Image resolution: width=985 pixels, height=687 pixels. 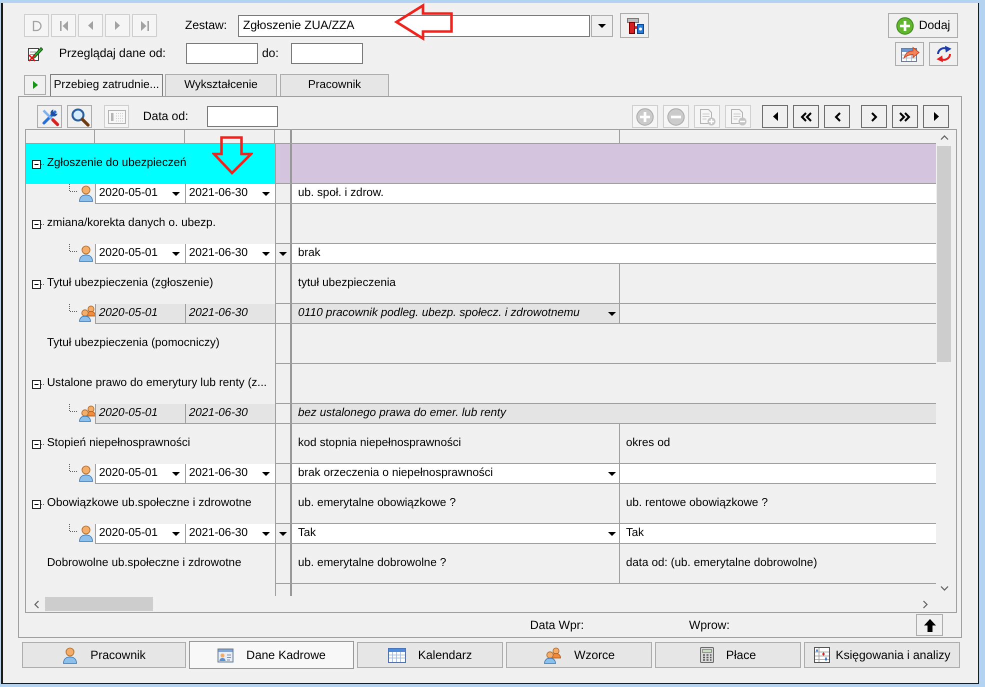 I want to click on stamp-icon, so click(x=635, y=25).